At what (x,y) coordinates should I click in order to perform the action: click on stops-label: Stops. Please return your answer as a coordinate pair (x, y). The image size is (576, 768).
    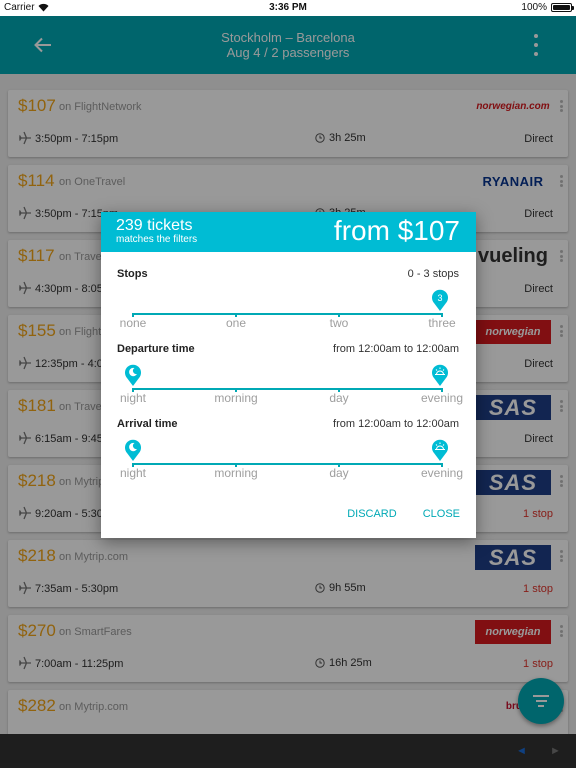
    Looking at the image, I should click on (132, 274).